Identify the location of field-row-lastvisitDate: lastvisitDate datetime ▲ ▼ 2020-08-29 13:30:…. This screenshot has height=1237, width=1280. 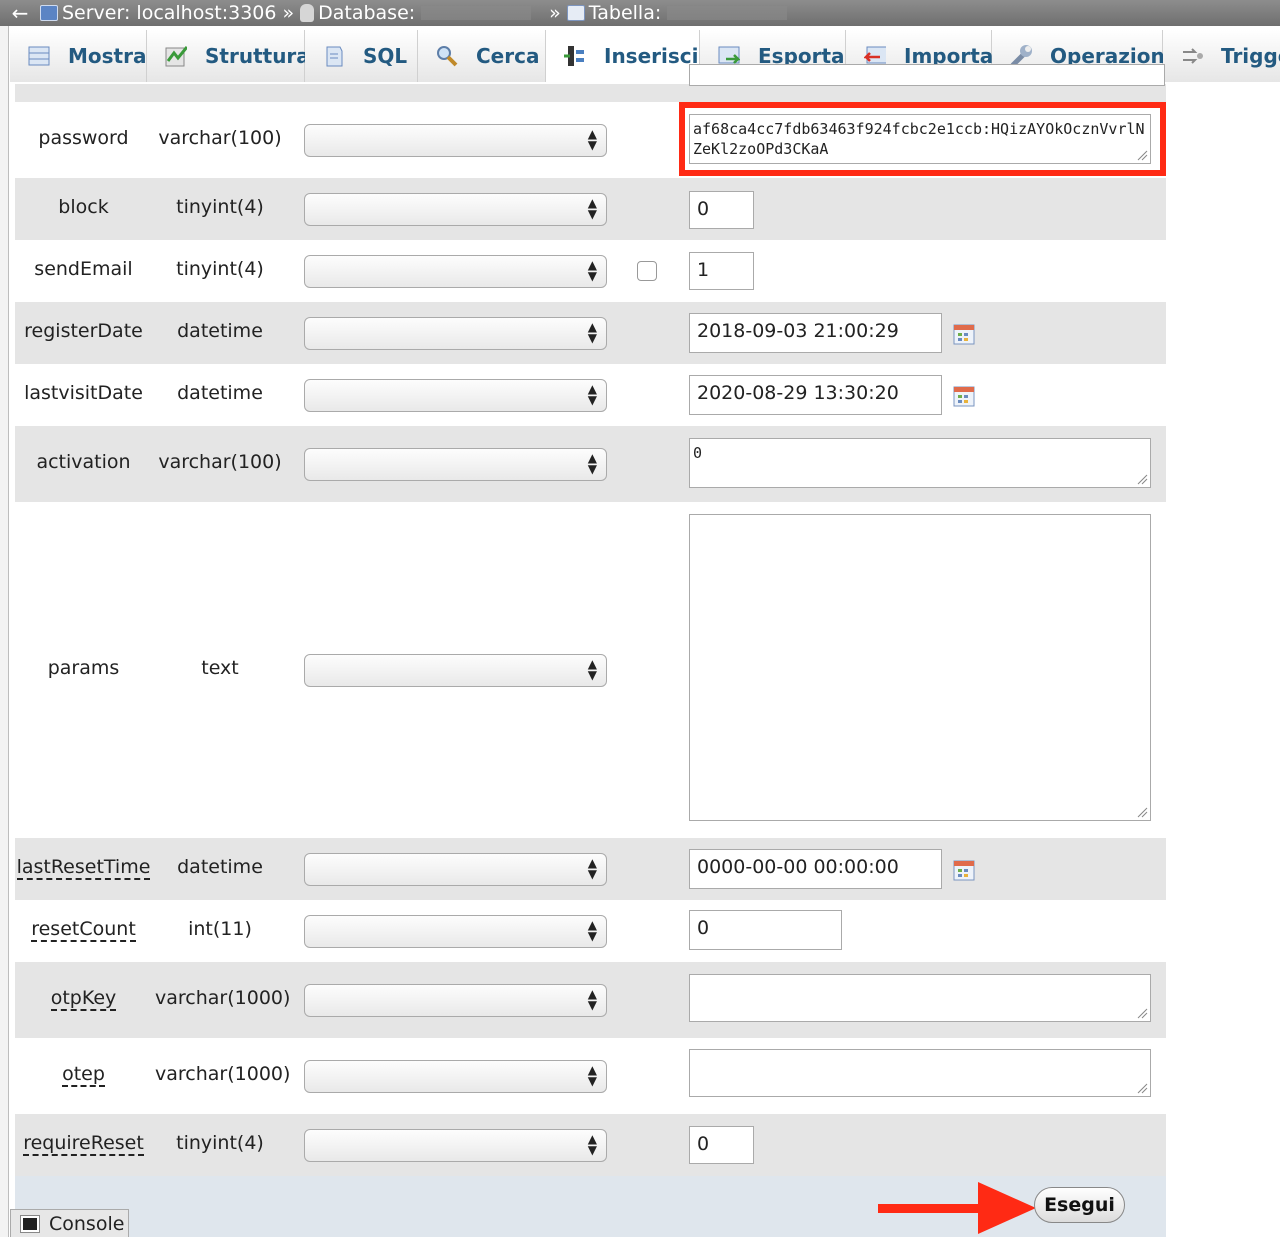
(590, 395).